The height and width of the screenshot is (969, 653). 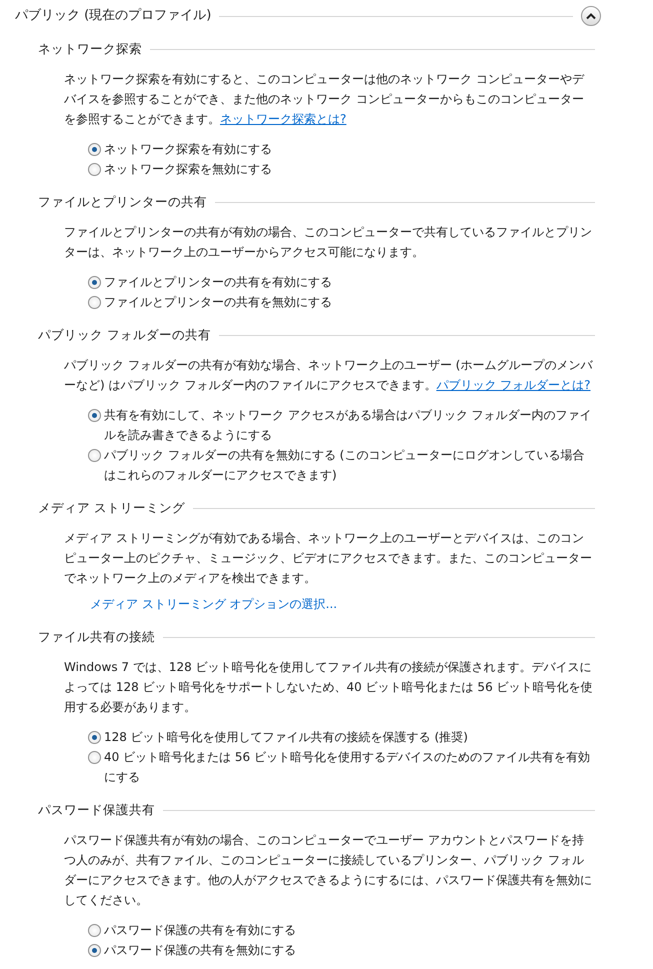 I want to click on radio-label: パスワード保護の共有を有効にする, so click(x=200, y=930).